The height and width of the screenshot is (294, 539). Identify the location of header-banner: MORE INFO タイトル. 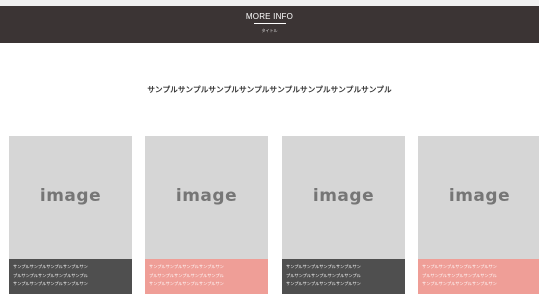
(269, 24).